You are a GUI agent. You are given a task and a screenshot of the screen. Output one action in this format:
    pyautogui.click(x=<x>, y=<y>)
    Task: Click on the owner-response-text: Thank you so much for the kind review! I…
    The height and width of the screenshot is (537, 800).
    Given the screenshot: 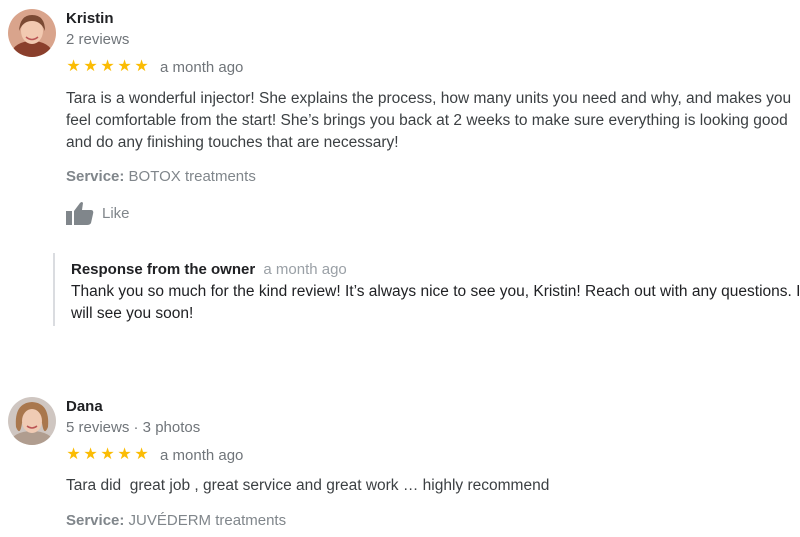 What is the action you would take?
    pyautogui.click(x=435, y=302)
    